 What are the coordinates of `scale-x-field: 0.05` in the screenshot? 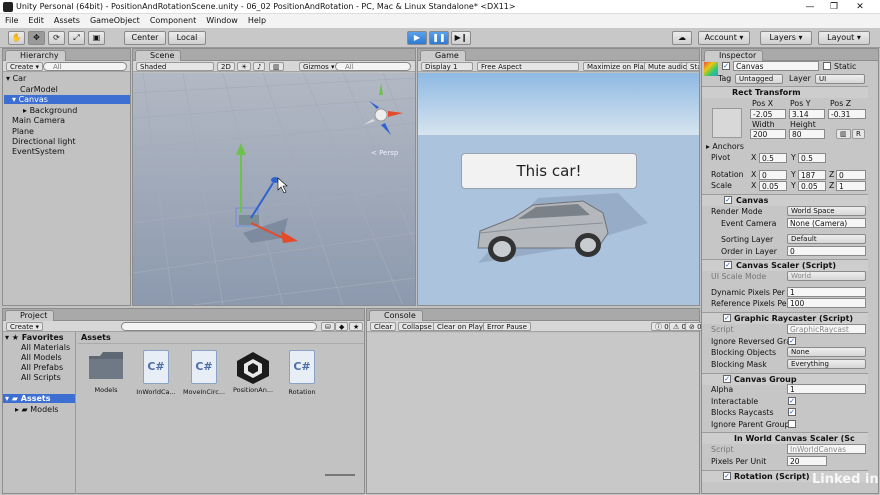 It's located at (773, 186).